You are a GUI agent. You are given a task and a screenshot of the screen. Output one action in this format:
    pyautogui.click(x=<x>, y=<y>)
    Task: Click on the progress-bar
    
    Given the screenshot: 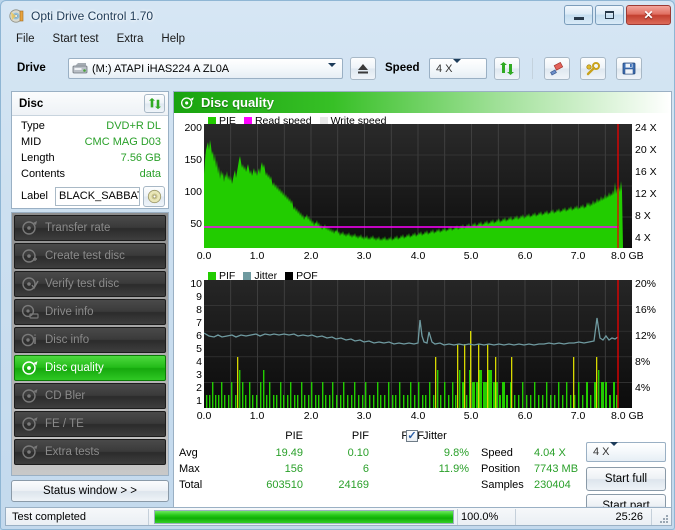 What is the action you would take?
    pyautogui.click(x=304, y=517)
    